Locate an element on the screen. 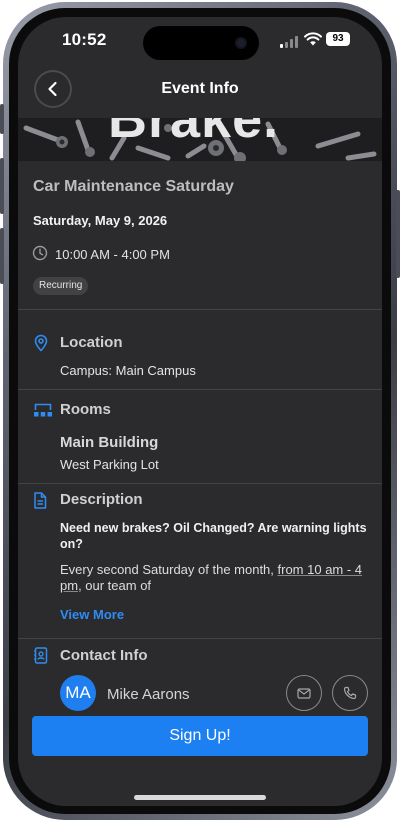 The height and width of the screenshot is (823, 400). phone-icon is located at coordinates (350, 693).